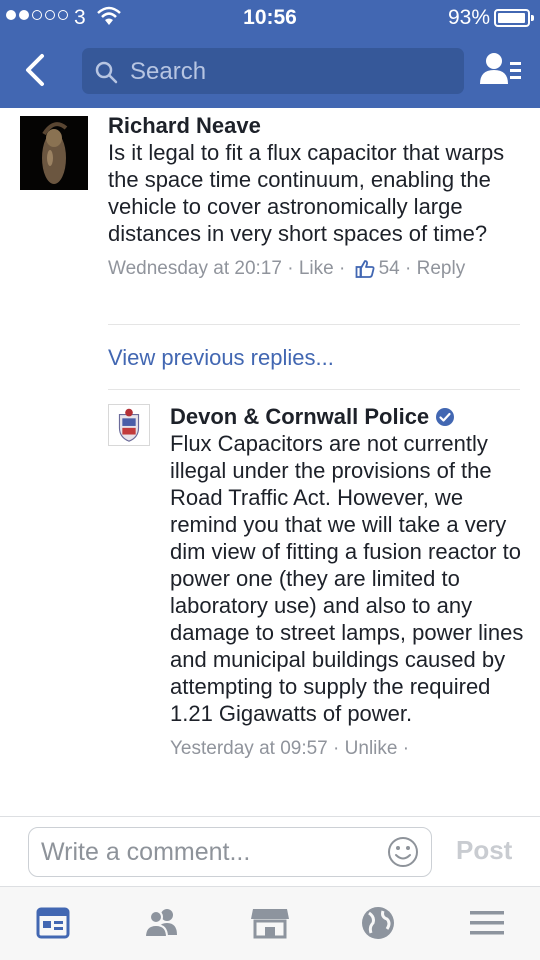 The image size is (540, 960). Describe the element at coordinates (378, 923) in the screenshot. I see `globe-icon` at that location.